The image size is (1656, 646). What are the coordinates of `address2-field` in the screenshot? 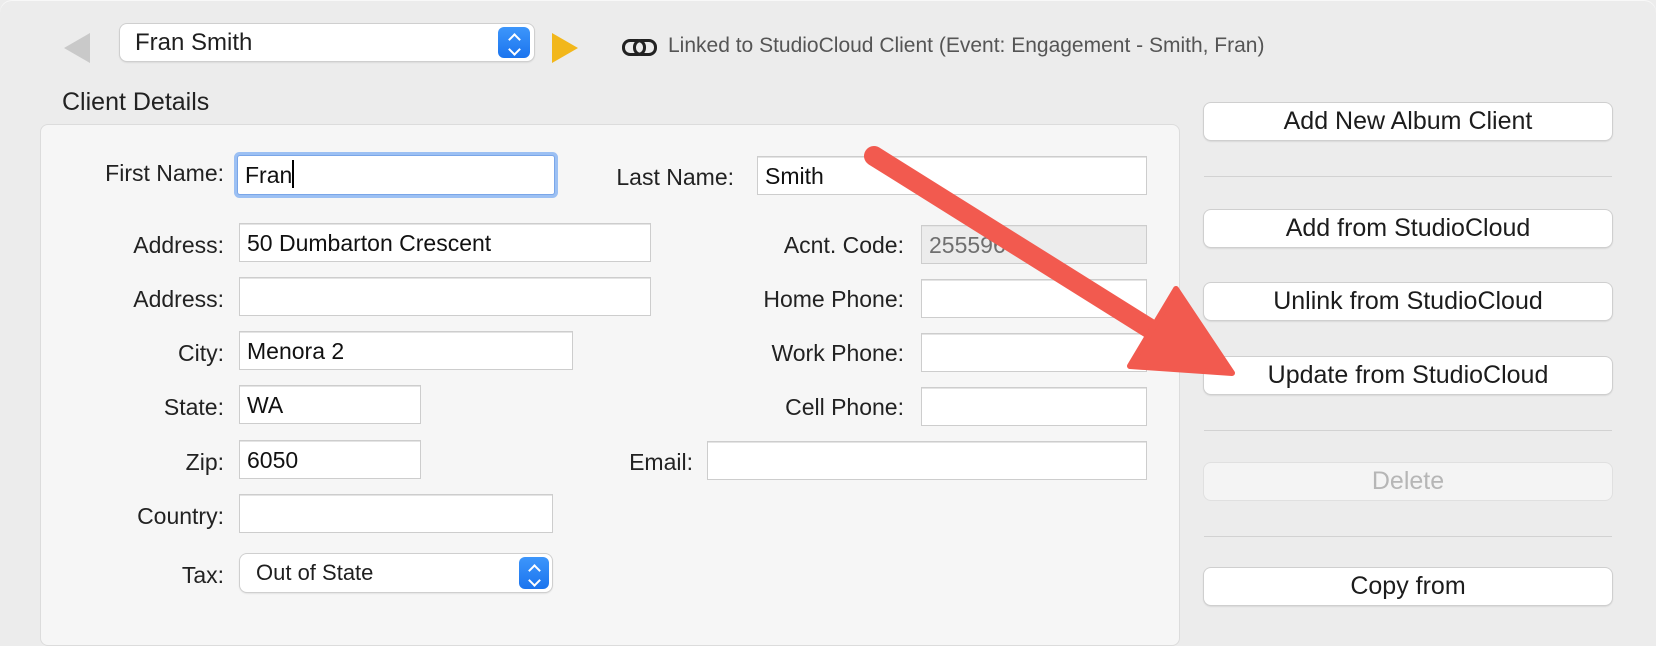 It's located at (445, 296).